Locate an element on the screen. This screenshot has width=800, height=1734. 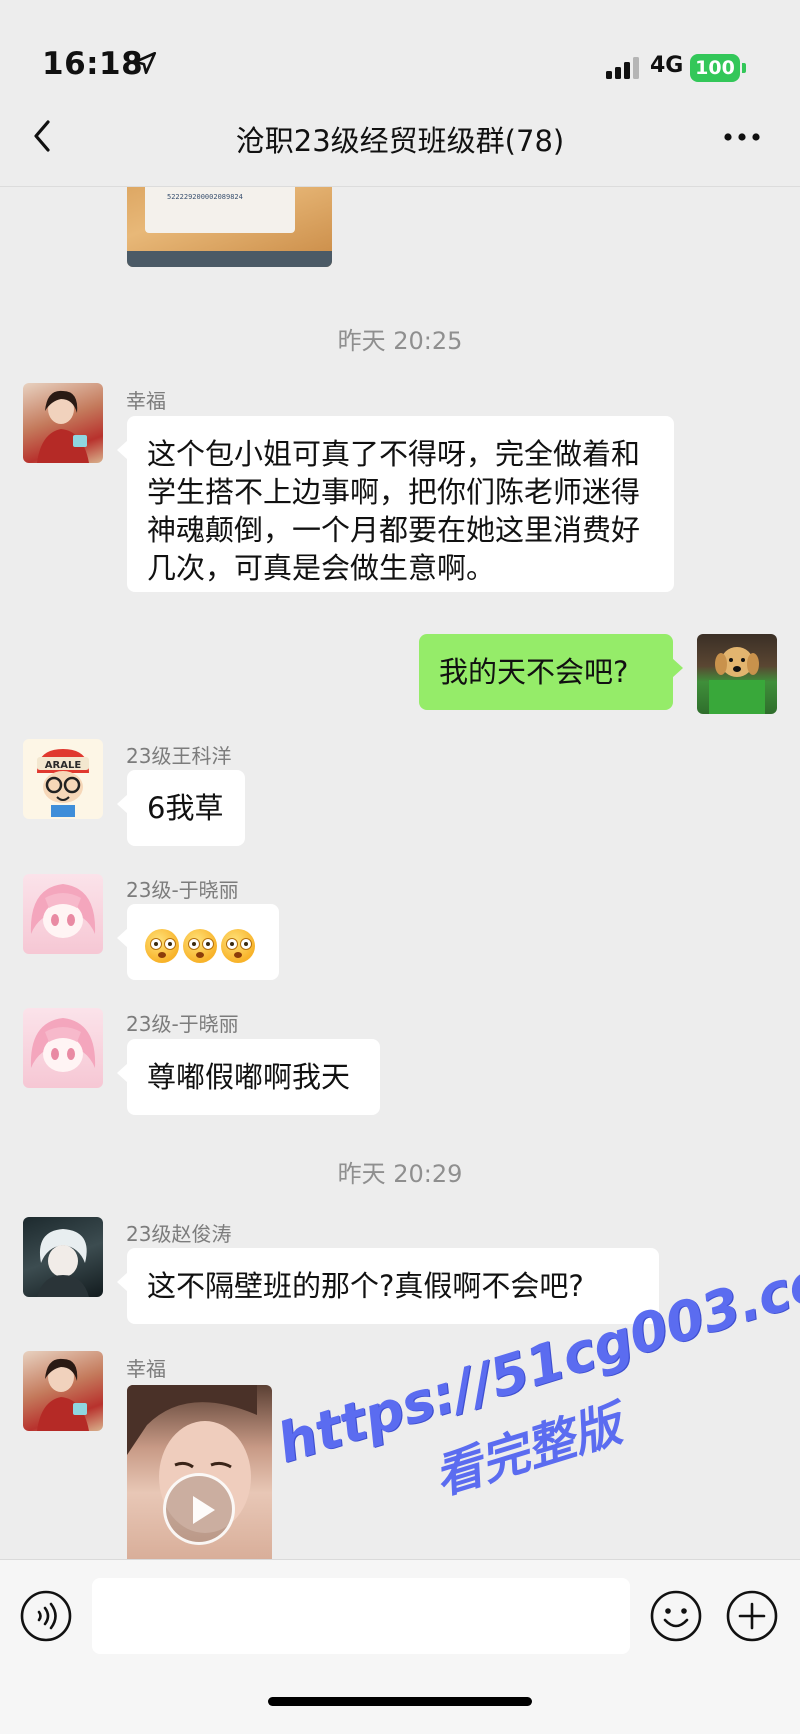
battery-icon: 100 is located at coordinates (718, 68).